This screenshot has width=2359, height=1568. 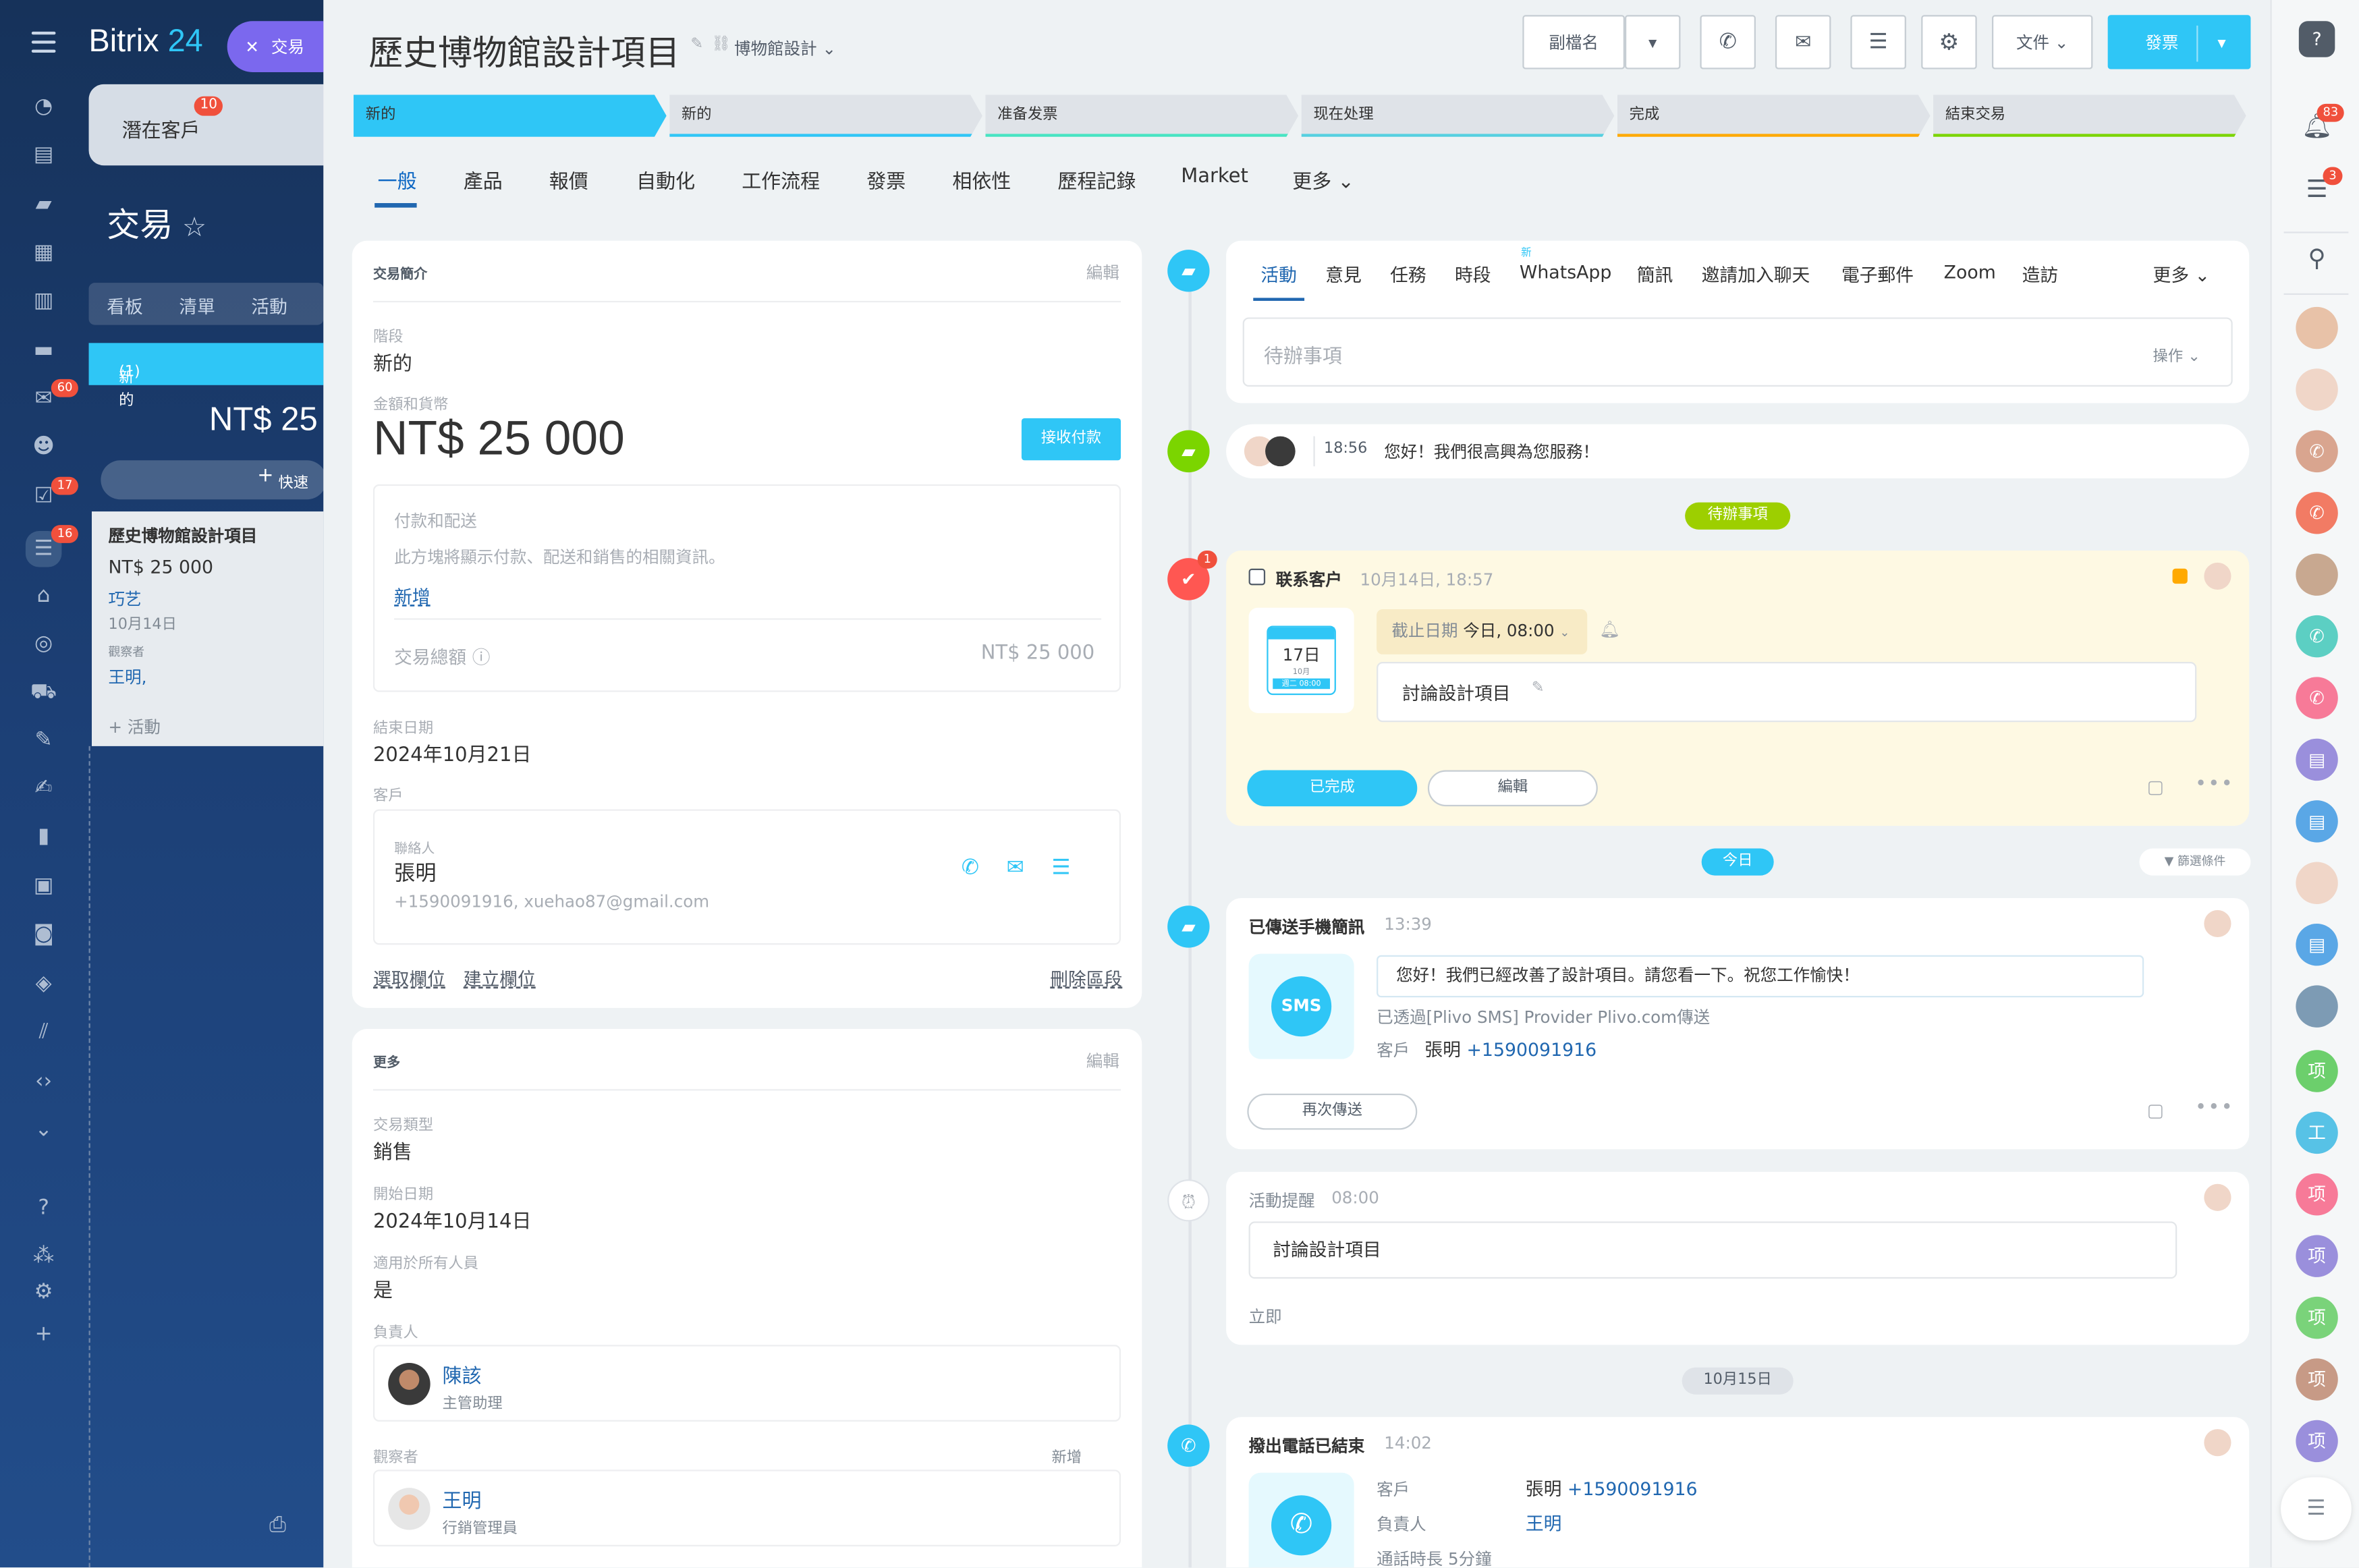 What do you see at coordinates (2317, 1132) in the screenshot?
I see `project-avatar: 工` at bounding box center [2317, 1132].